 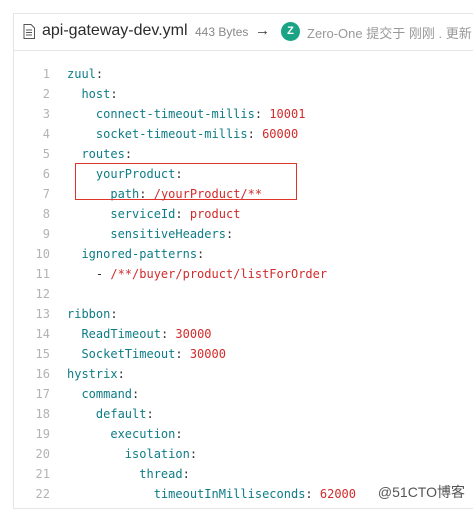 I want to click on line-number: 1, so click(x=46, y=74).